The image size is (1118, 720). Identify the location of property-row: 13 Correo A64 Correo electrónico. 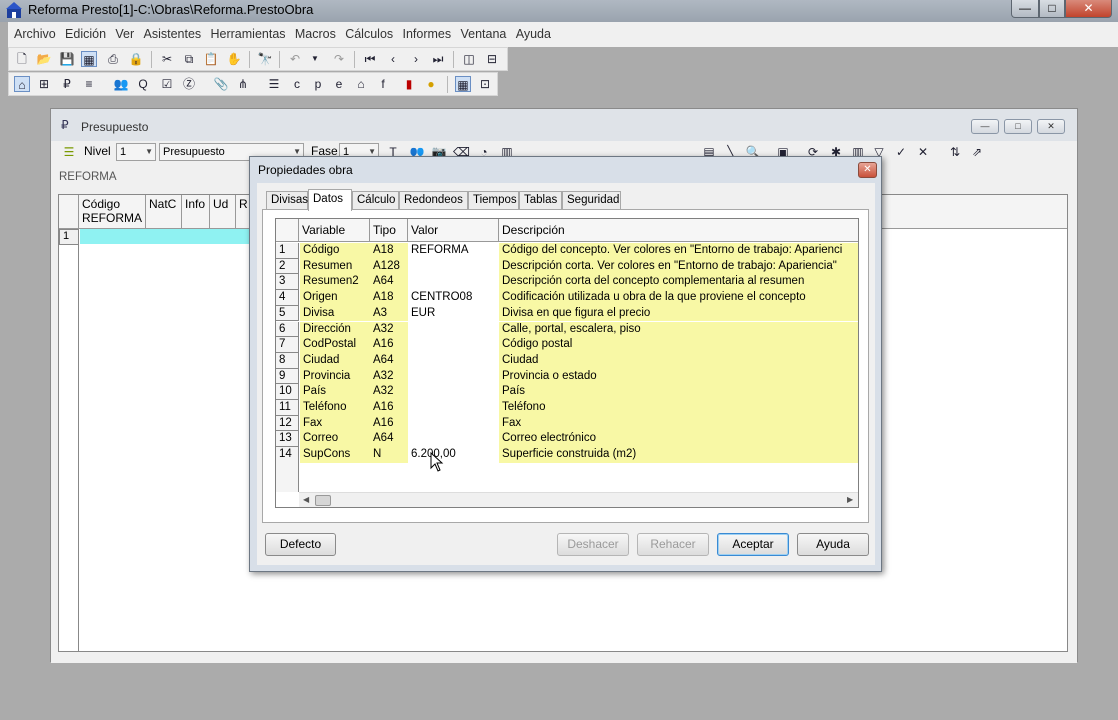
(567, 439).